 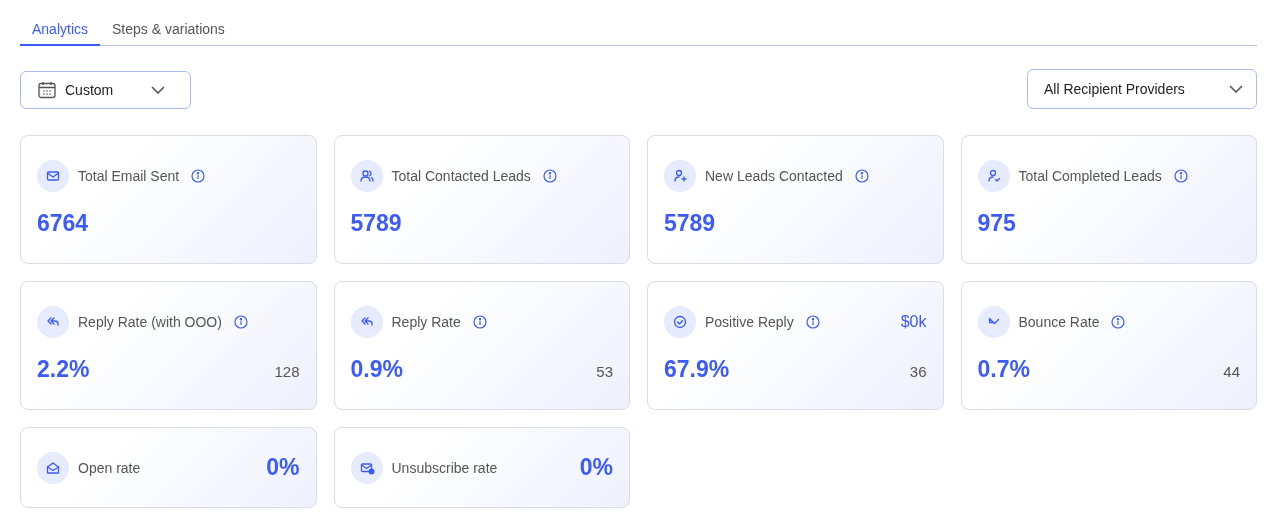 I want to click on stat-count: 36, so click(x=918, y=371).